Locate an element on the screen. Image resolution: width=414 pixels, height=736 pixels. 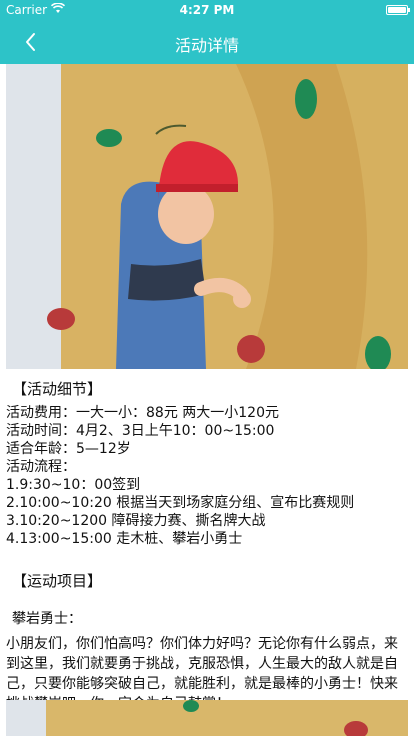
details-line: 适合年龄：5—12岁 is located at coordinates (68, 449).